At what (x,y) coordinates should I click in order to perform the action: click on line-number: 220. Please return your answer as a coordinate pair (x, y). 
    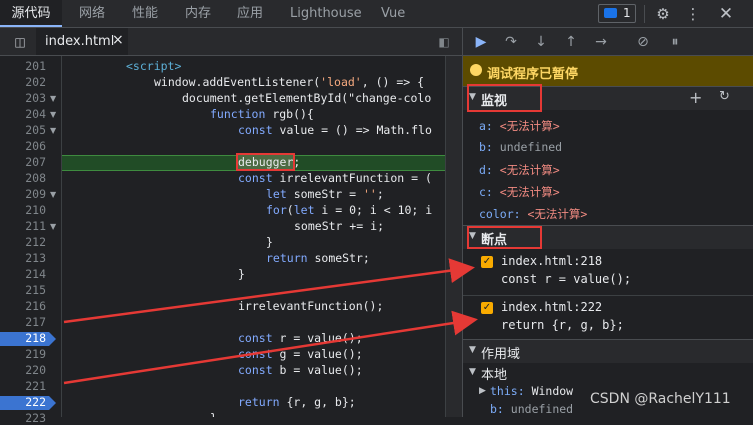
    Looking at the image, I should click on (23, 370).